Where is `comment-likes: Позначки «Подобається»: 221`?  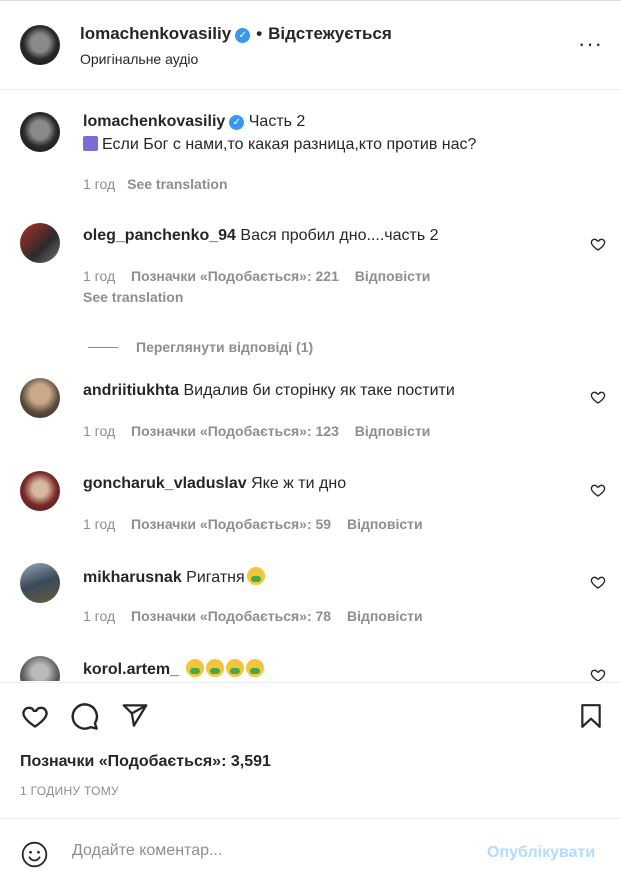
comment-likes: Позначки «Подобається»: 221 is located at coordinates (235, 276).